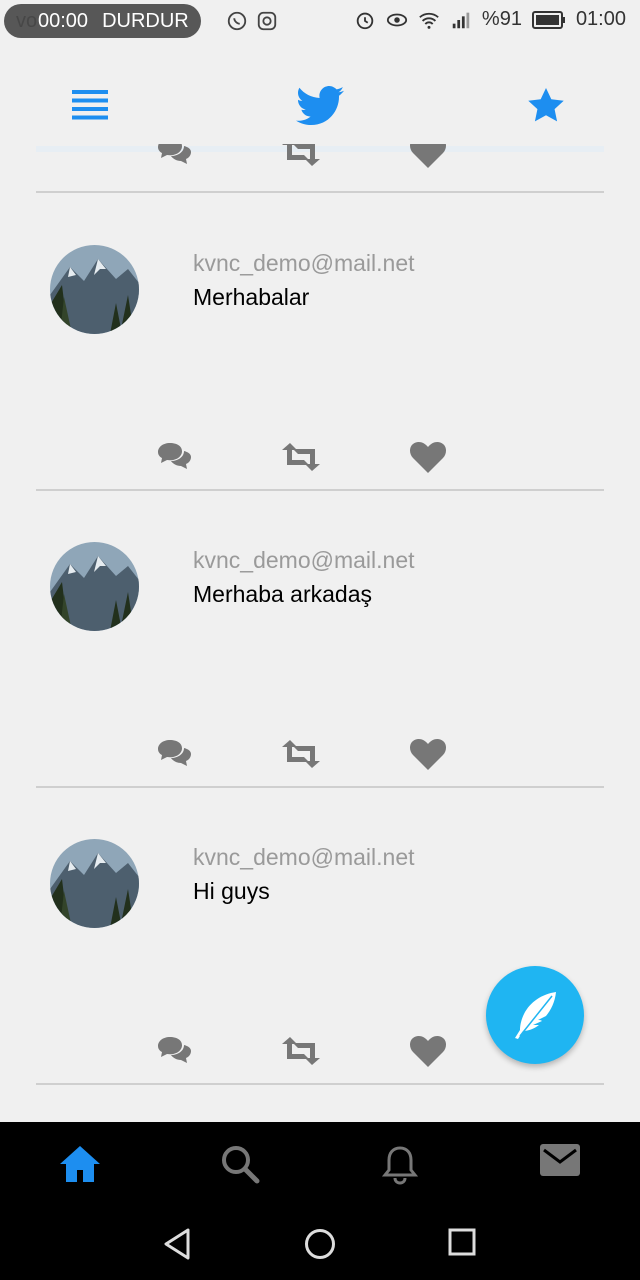  I want to click on back-icon, so click(177, 1244).